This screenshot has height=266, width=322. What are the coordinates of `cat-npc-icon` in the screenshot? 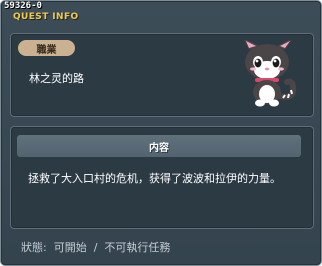 It's located at (270, 73).